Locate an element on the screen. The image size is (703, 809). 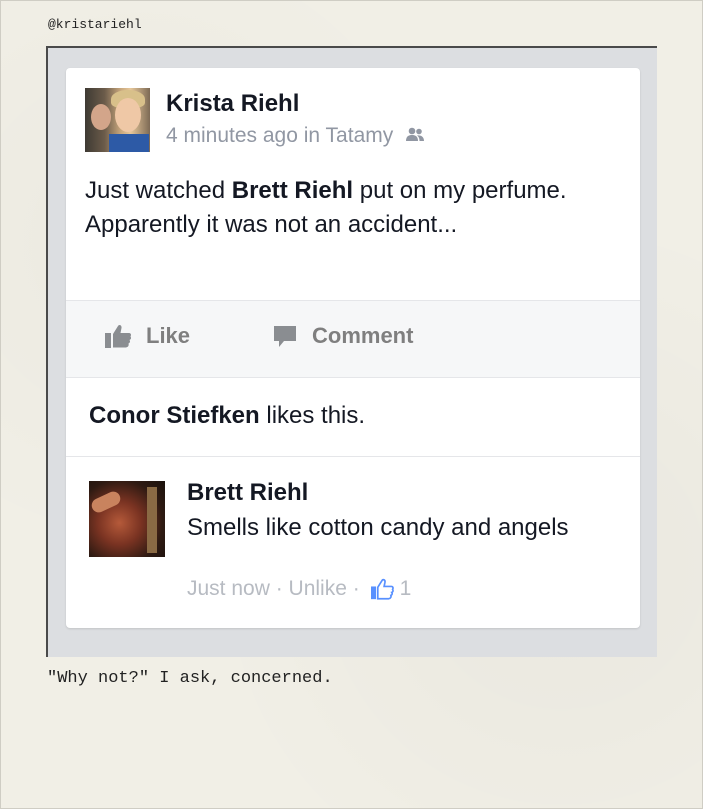
thumbs-up-blue-icon is located at coordinates (382, 589).